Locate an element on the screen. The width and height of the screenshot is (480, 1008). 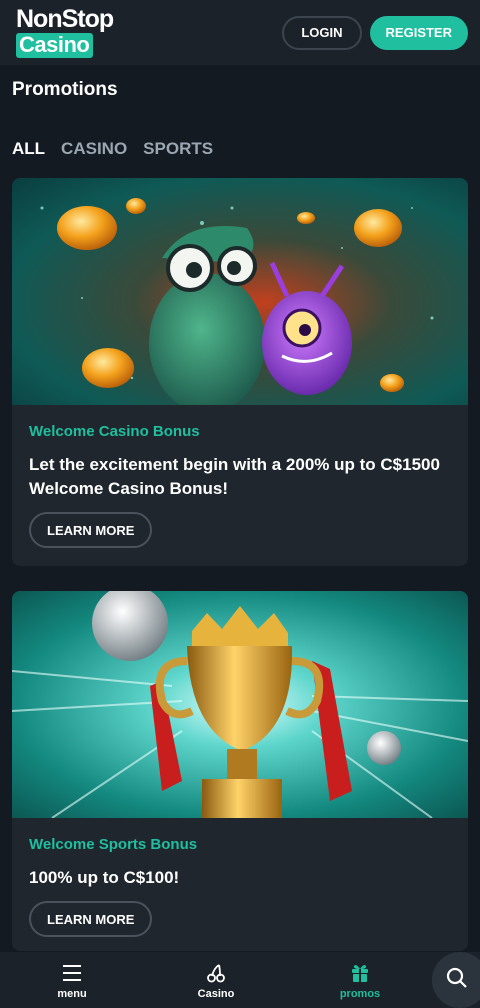
nav-promos: promos is located at coordinates (360, 980).